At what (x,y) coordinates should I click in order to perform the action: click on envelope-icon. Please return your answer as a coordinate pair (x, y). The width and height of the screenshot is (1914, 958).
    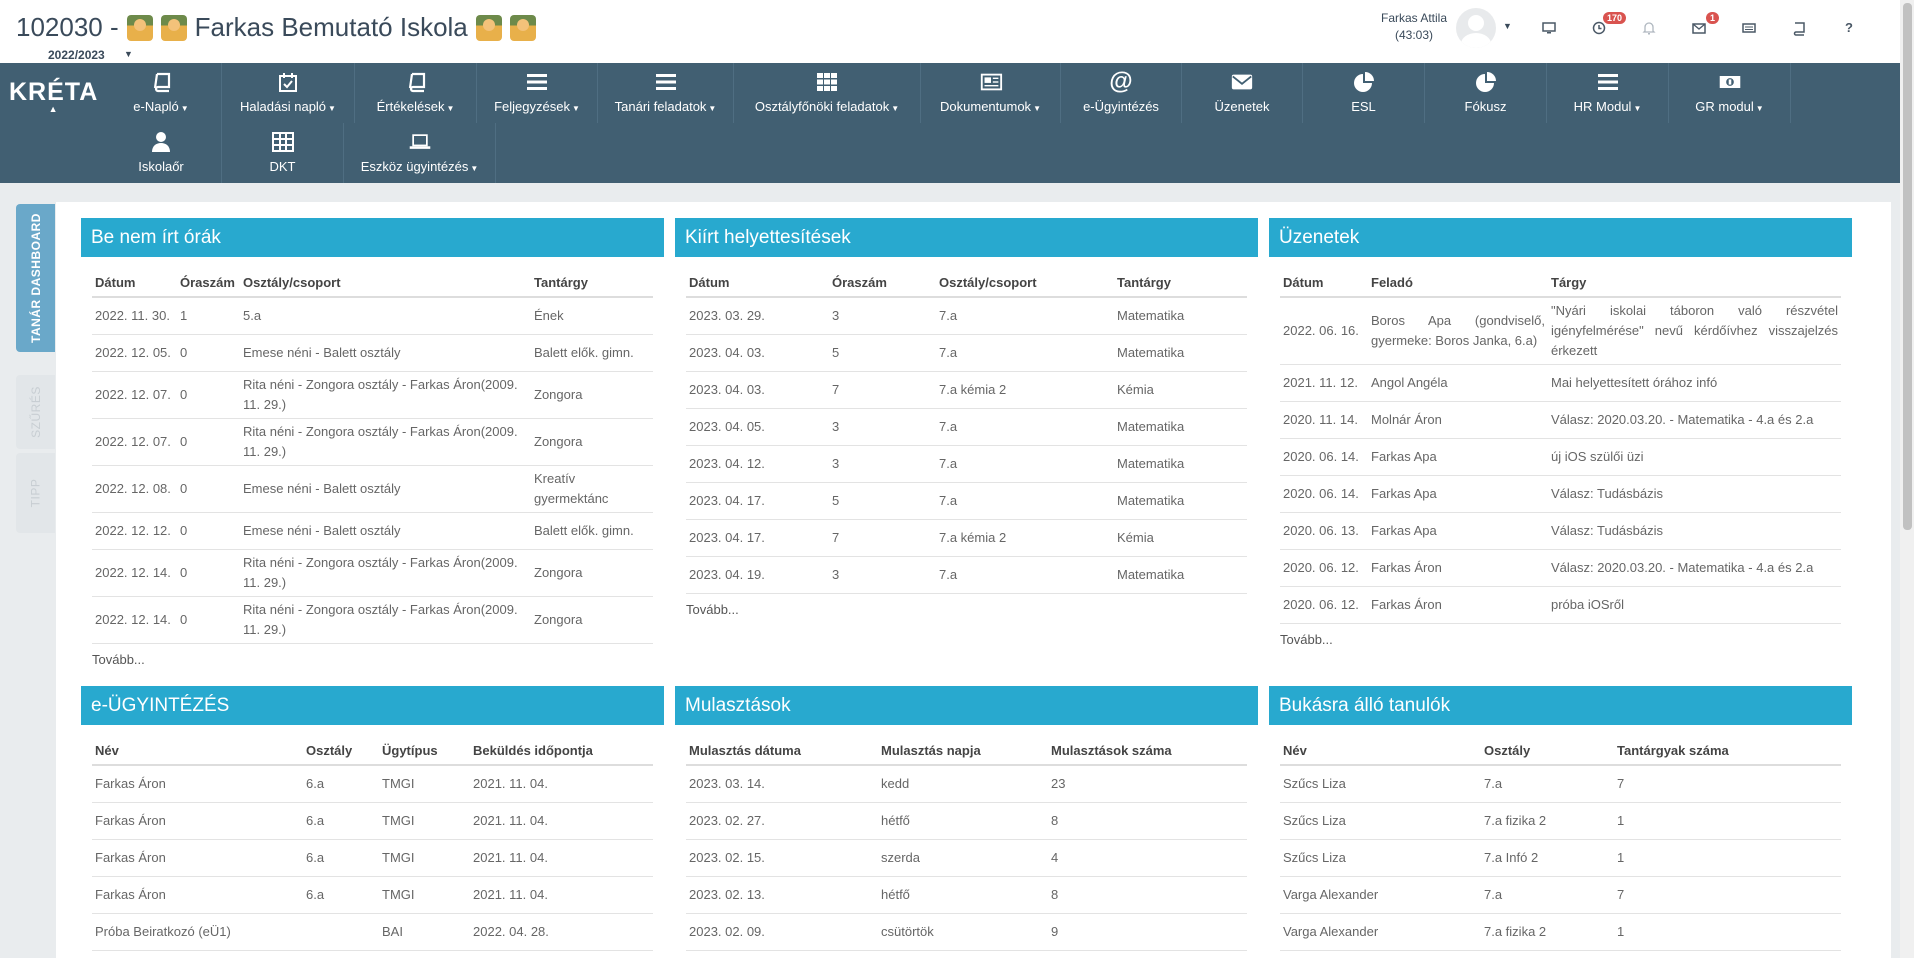
    Looking at the image, I should click on (1699, 28).